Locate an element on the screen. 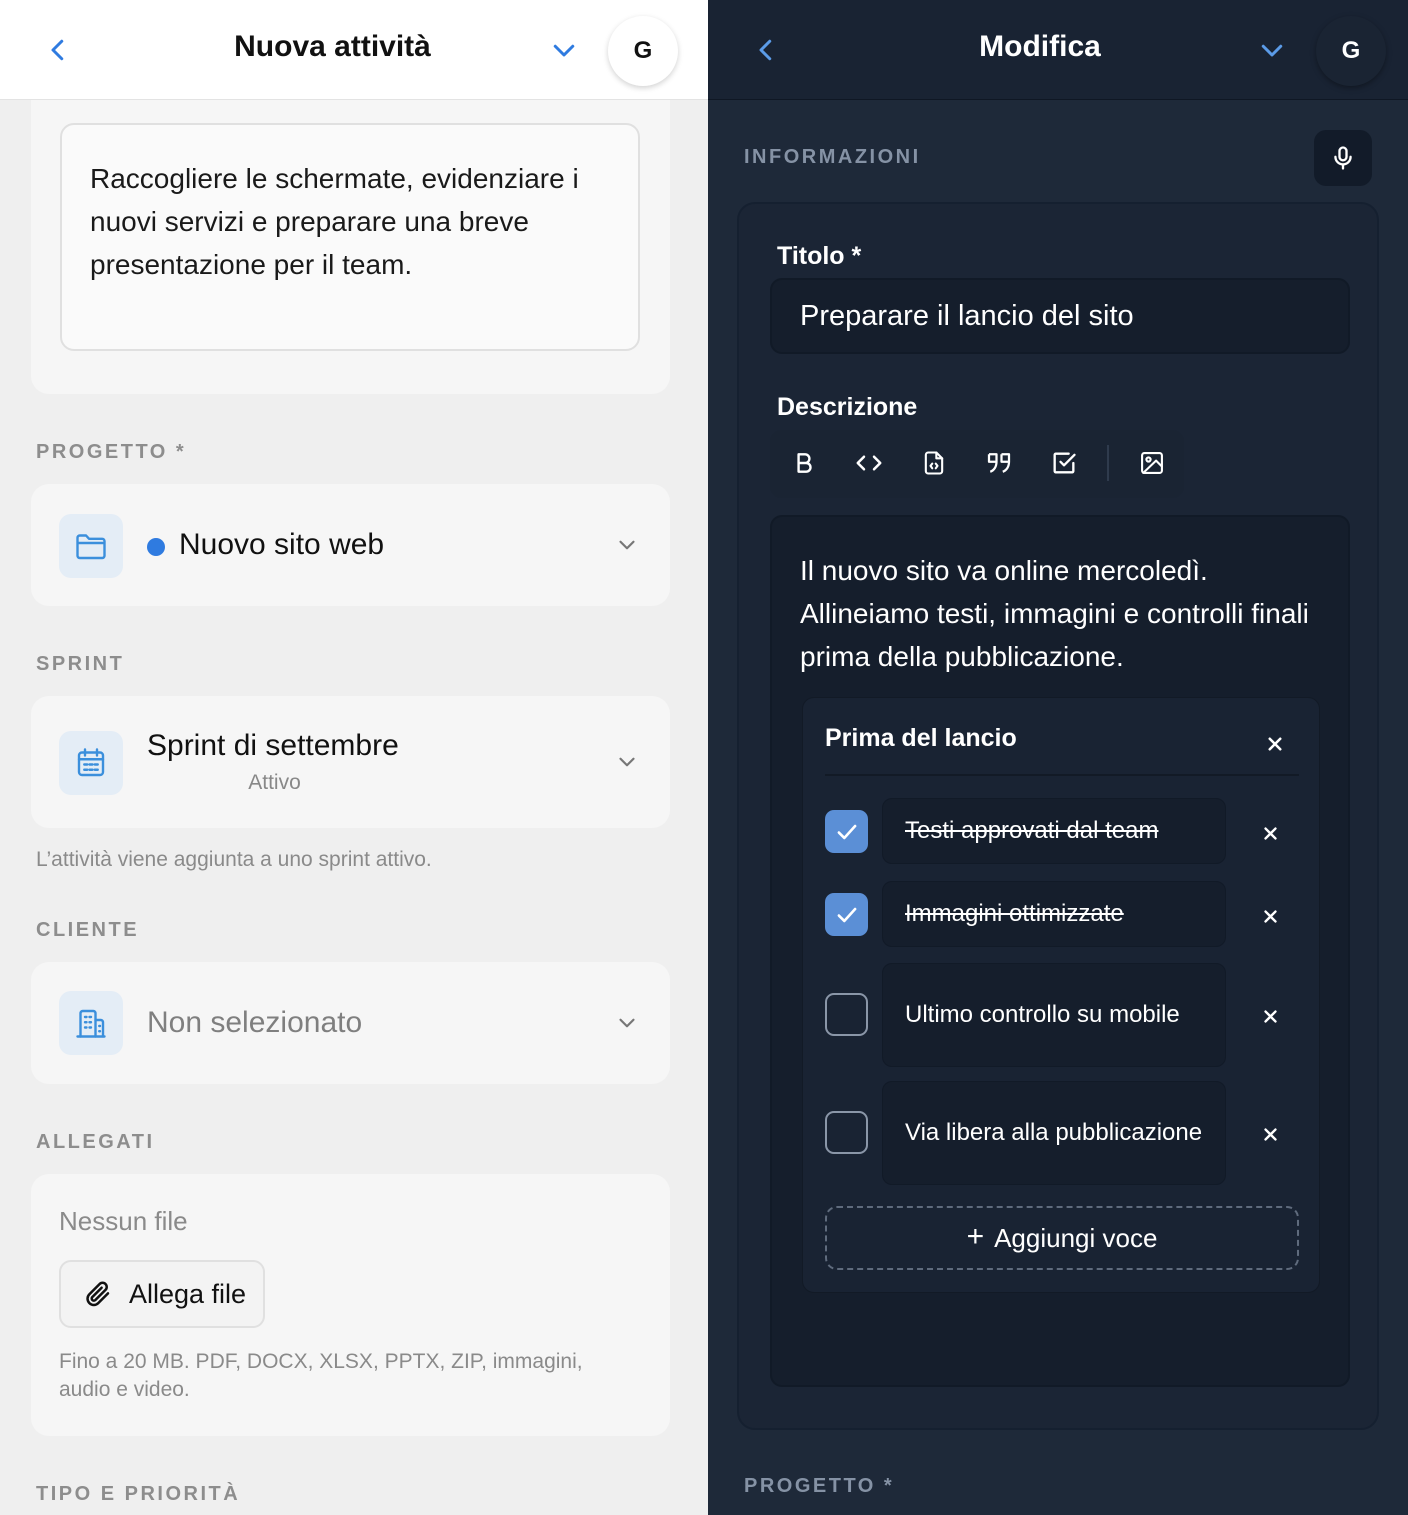  image-icon is located at coordinates (1152, 463).